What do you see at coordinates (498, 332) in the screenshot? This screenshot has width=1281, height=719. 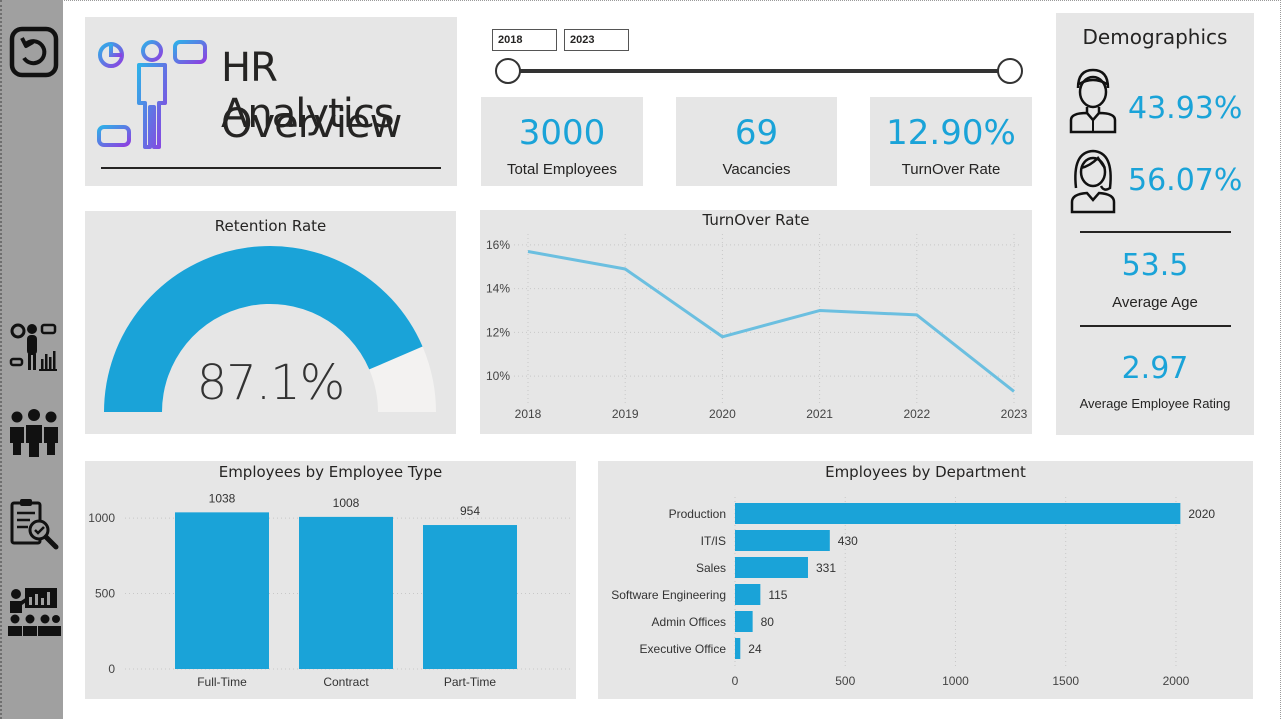 I see `y-tick-label: 12%` at bounding box center [498, 332].